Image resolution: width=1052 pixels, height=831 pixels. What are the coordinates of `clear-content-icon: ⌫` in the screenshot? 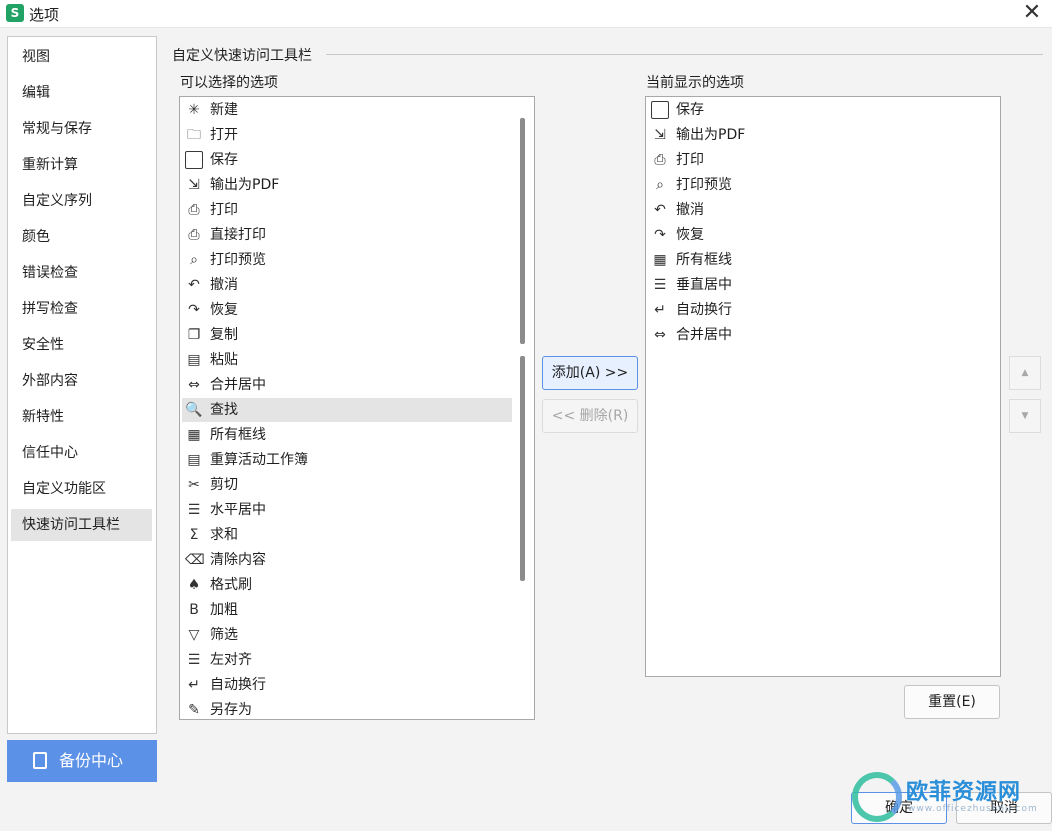 It's located at (195, 560).